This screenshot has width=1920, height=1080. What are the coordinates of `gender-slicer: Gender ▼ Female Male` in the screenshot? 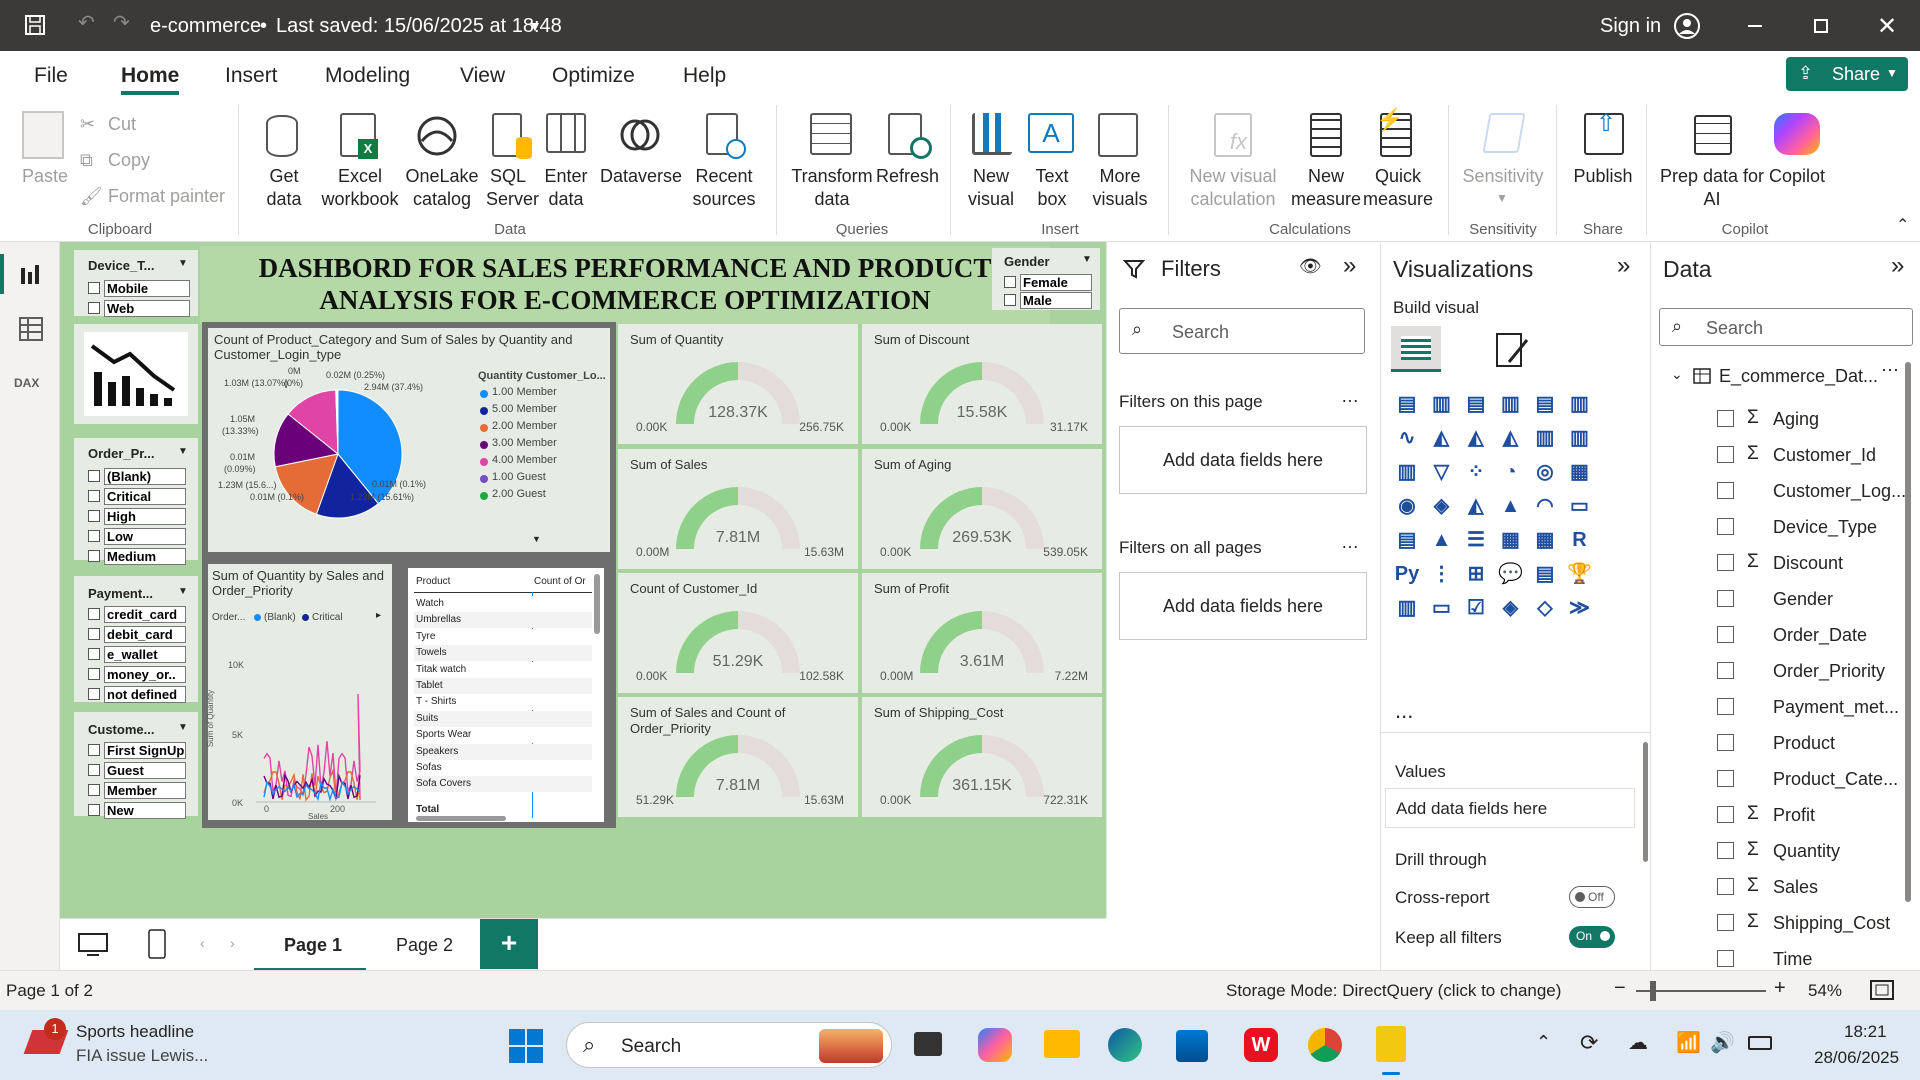 It's located at (1046, 279).